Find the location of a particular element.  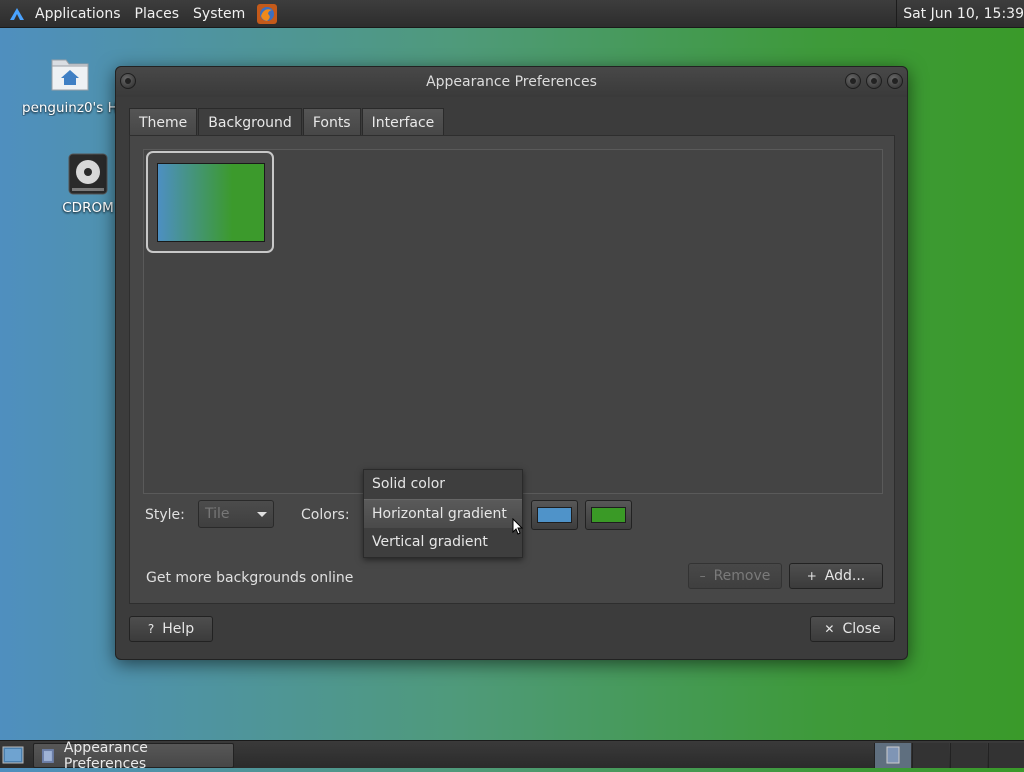

dialog-title: Appearance Preferences is located at coordinates (511, 82).